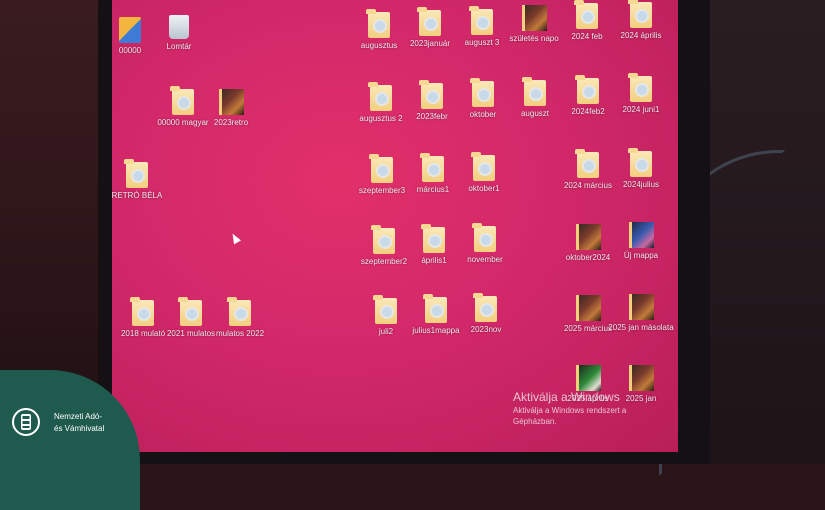 Image resolution: width=825 pixels, height=510 pixels. I want to click on desktop-icon-recycle-bin: Lomtár, so click(179, 33).